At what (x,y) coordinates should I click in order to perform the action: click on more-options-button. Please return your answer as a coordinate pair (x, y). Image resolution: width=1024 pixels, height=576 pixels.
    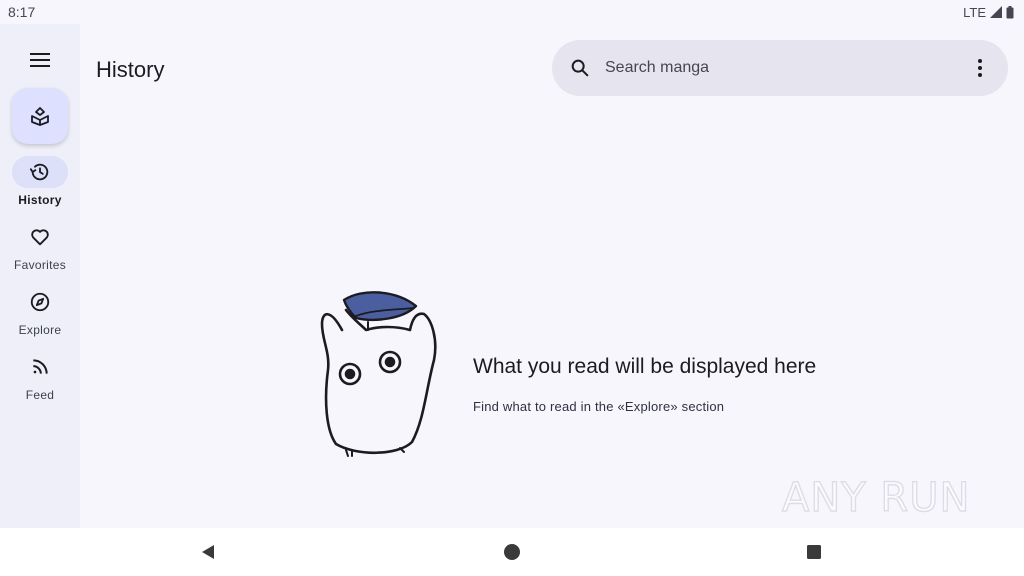
    Looking at the image, I should click on (980, 68).